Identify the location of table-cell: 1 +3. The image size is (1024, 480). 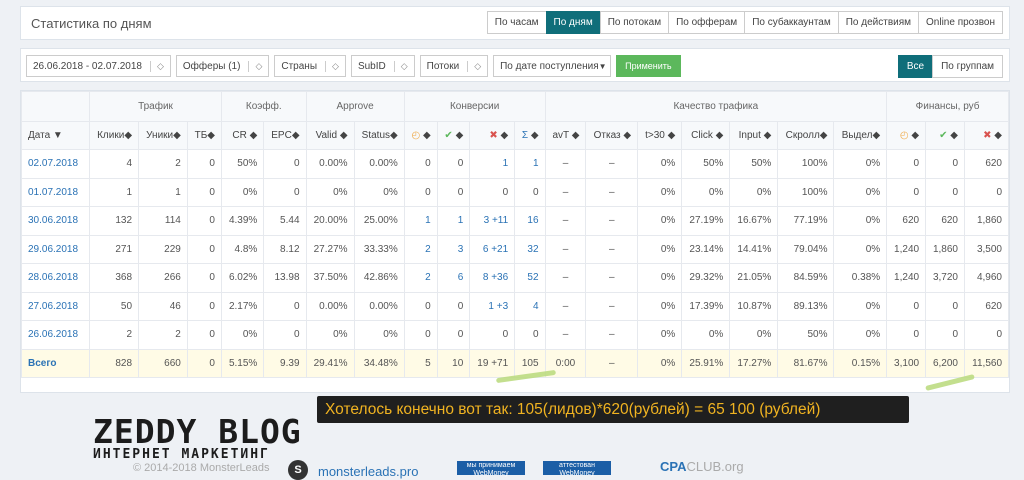
(492, 306).